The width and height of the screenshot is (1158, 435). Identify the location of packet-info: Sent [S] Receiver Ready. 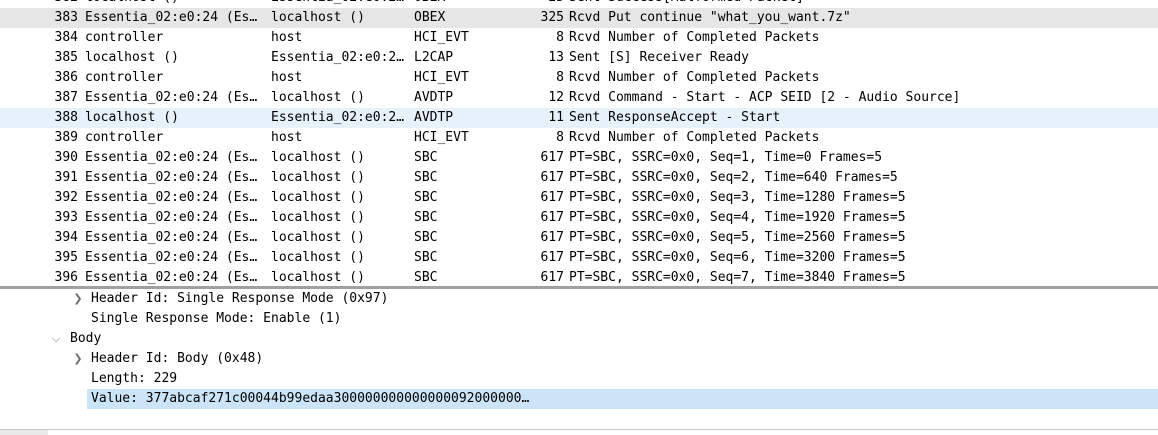
(659, 57).